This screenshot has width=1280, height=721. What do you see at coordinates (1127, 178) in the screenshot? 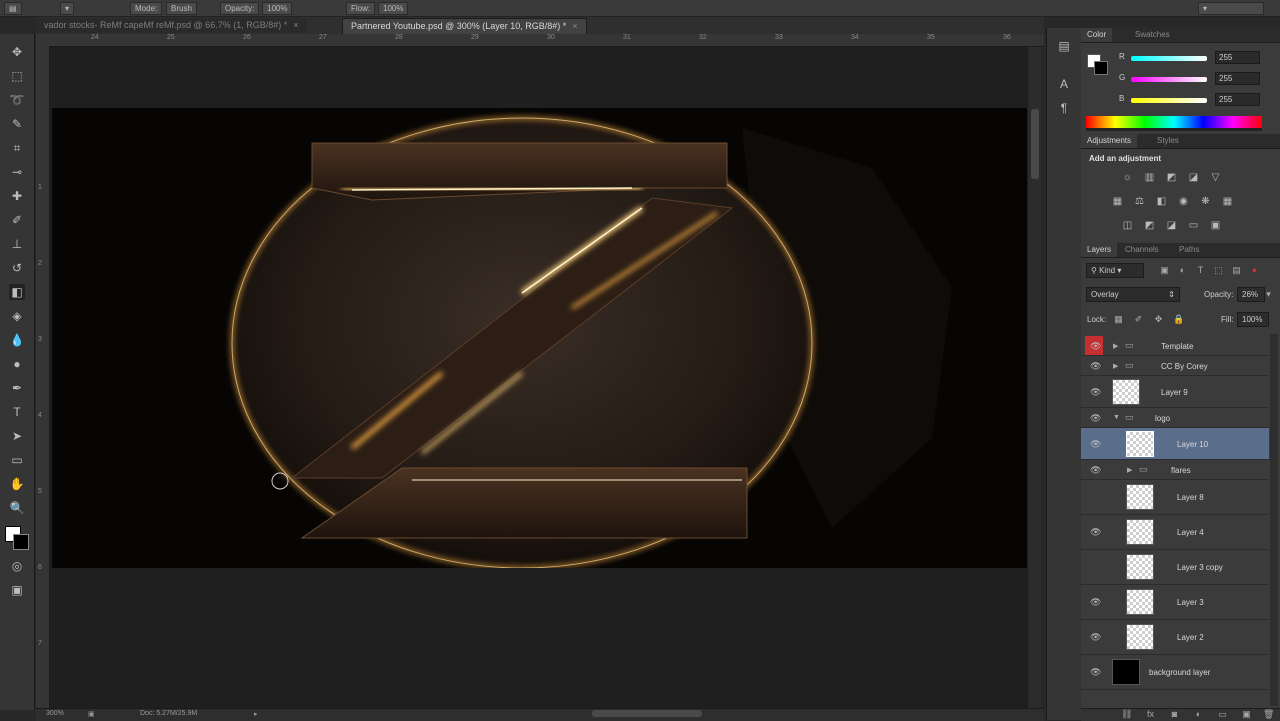
I see `brightness-icon: ☼` at bounding box center [1127, 178].